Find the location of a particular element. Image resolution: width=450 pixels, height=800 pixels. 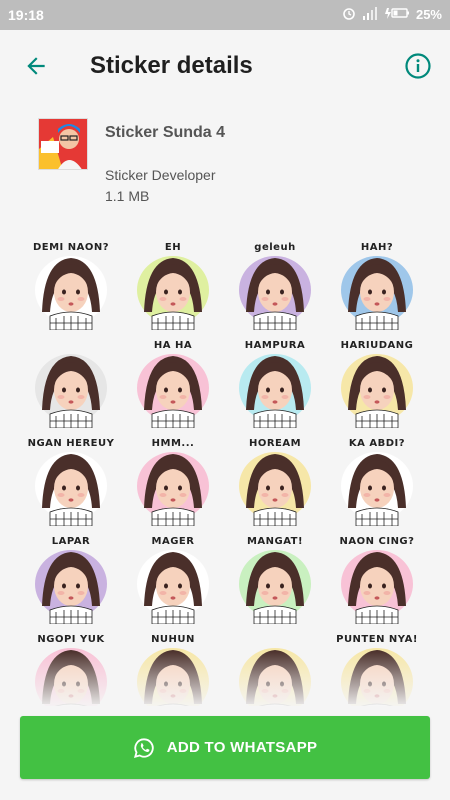

sticker-item: HOREAM is located at coordinates (275, 481).